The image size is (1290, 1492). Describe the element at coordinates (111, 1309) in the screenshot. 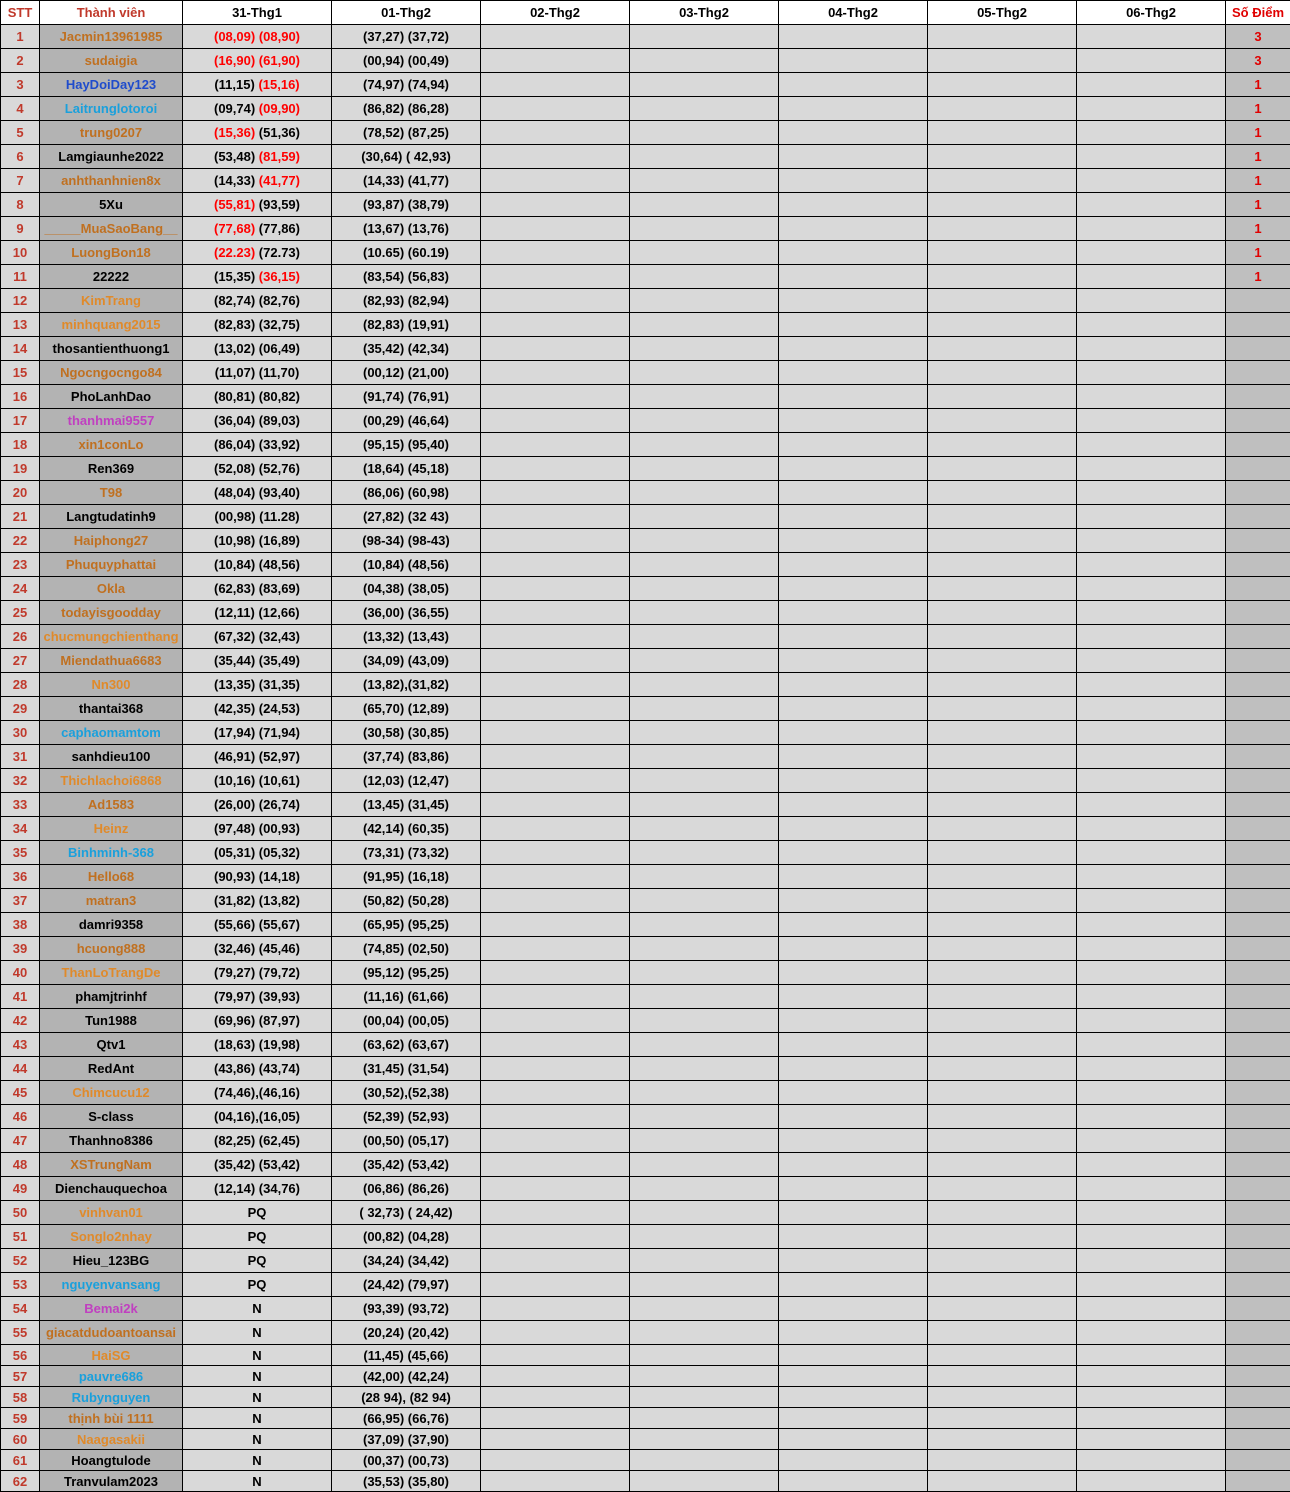

I see `member-name-cell: Bemai2k` at that location.